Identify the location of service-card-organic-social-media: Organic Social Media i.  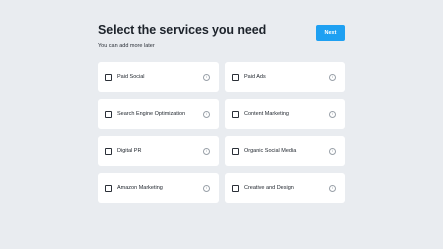
(285, 151).